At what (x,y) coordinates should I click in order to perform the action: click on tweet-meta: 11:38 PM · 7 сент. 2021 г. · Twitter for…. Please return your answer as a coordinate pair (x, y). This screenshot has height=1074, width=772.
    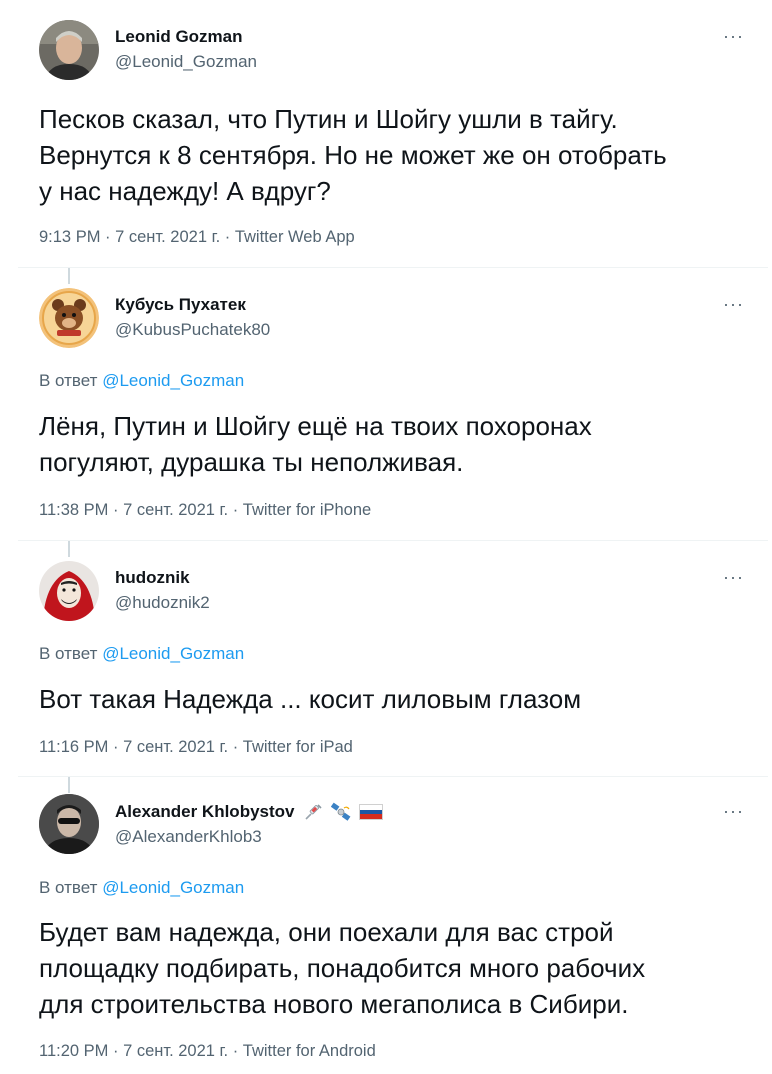
    Looking at the image, I should click on (205, 510).